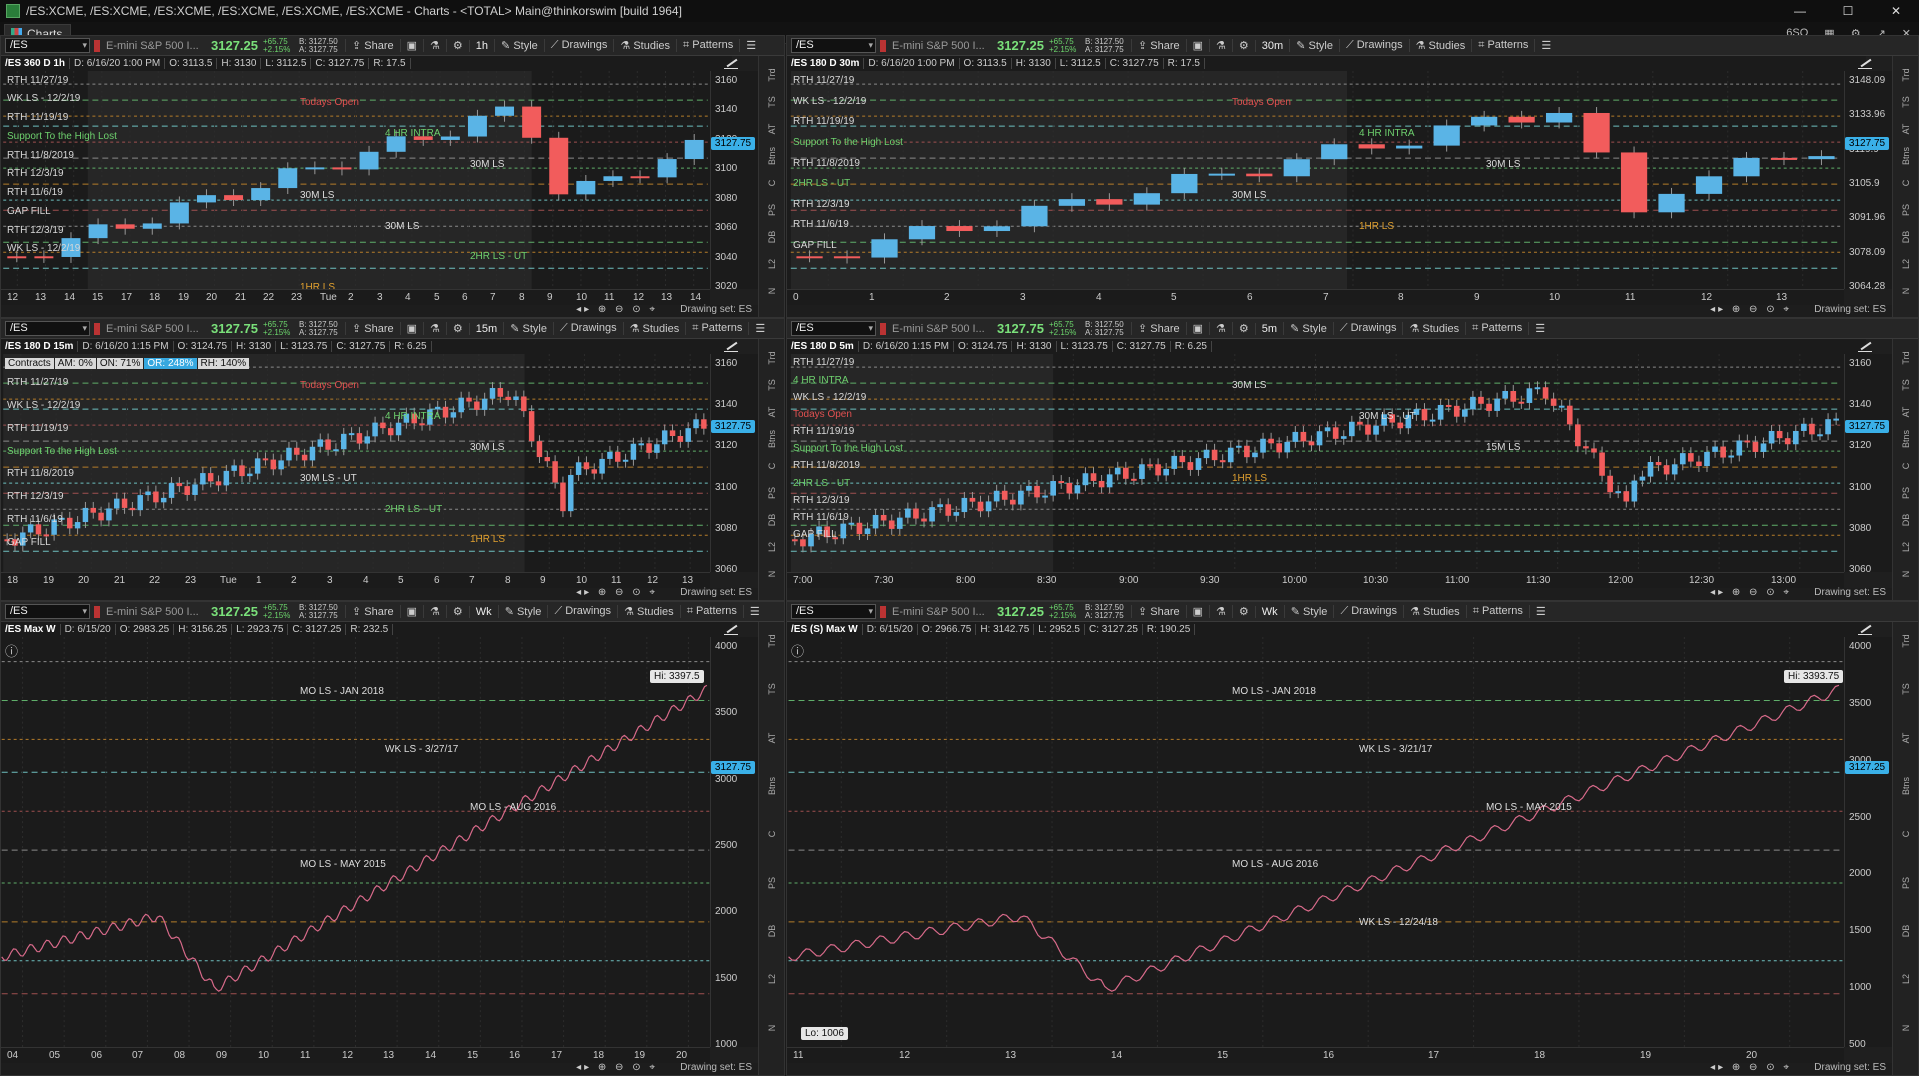 The height and width of the screenshot is (1076, 1919). What do you see at coordinates (1868, 843) in the screenshot?
I see `price-scale: 40003500300025002000150010005003127.25` at bounding box center [1868, 843].